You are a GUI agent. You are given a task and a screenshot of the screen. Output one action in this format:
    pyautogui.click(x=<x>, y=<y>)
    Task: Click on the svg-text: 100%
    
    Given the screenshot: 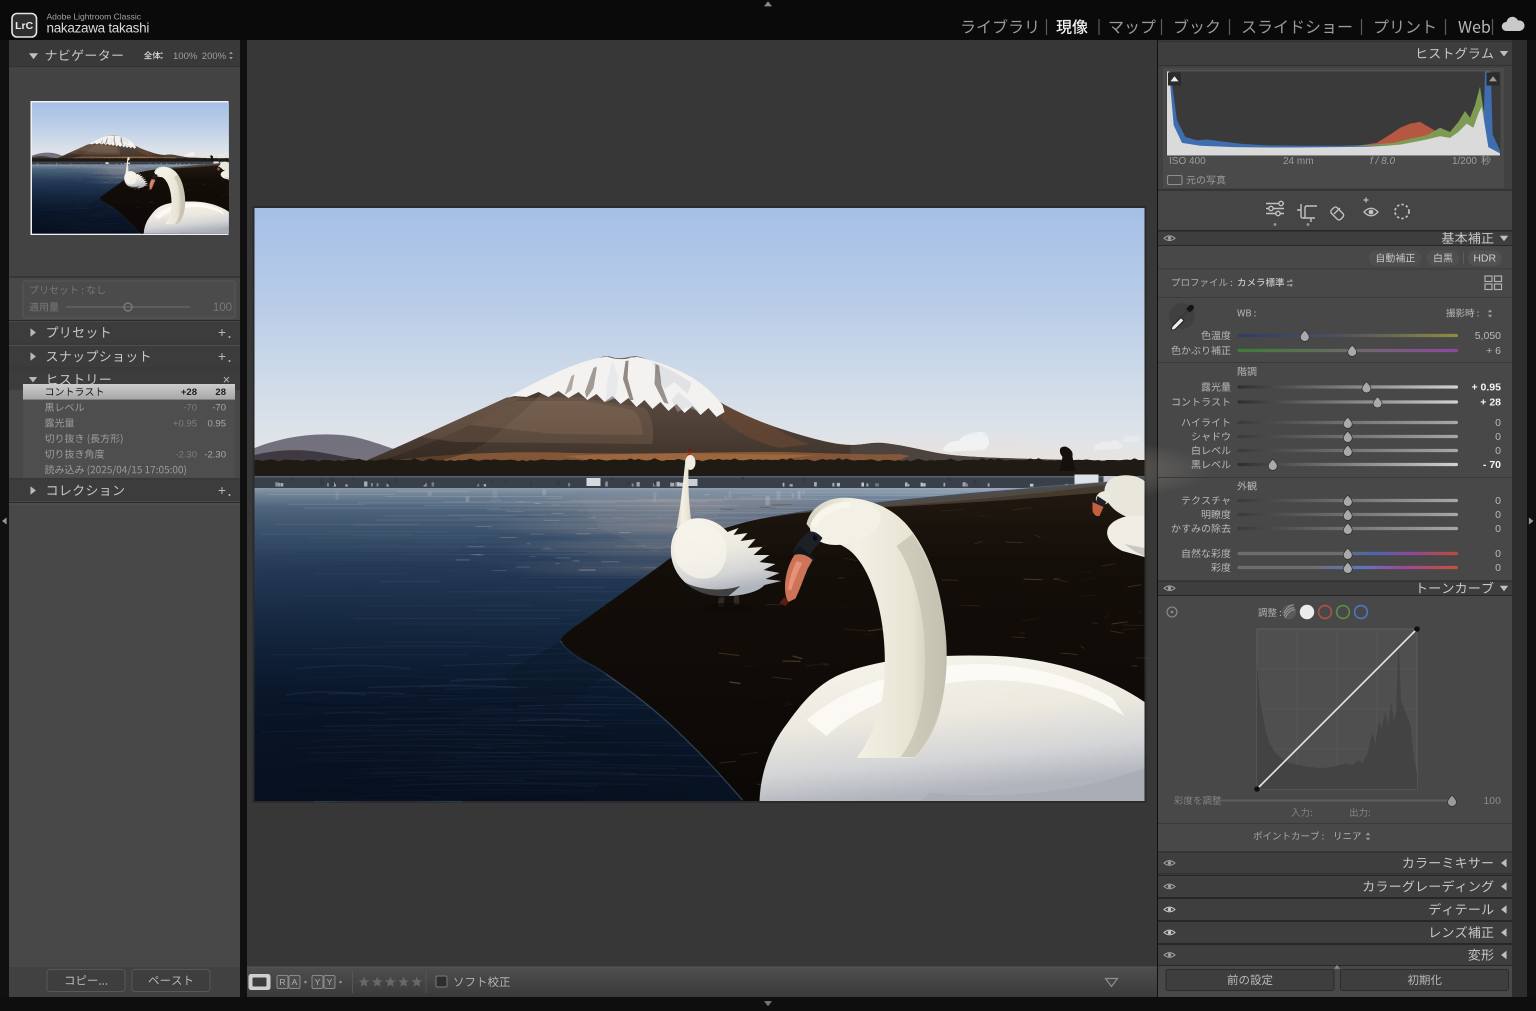 What is the action you would take?
    pyautogui.click(x=185, y=56)
    